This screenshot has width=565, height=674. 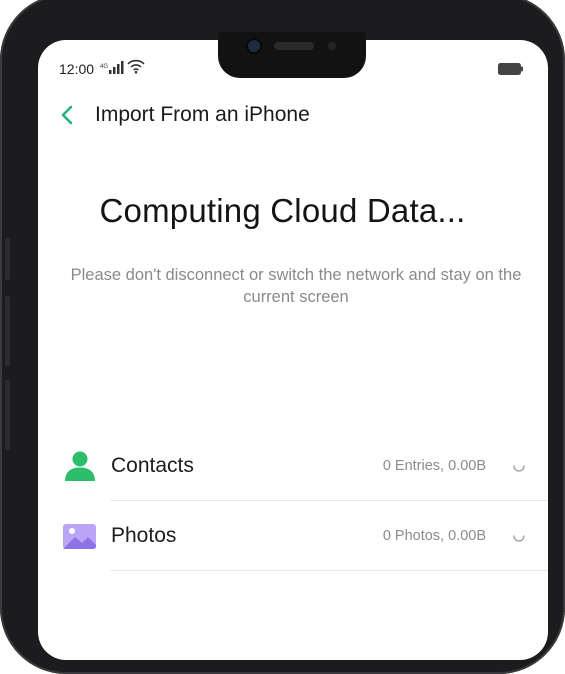 I want to click on notch, so click(x=292, y=55).